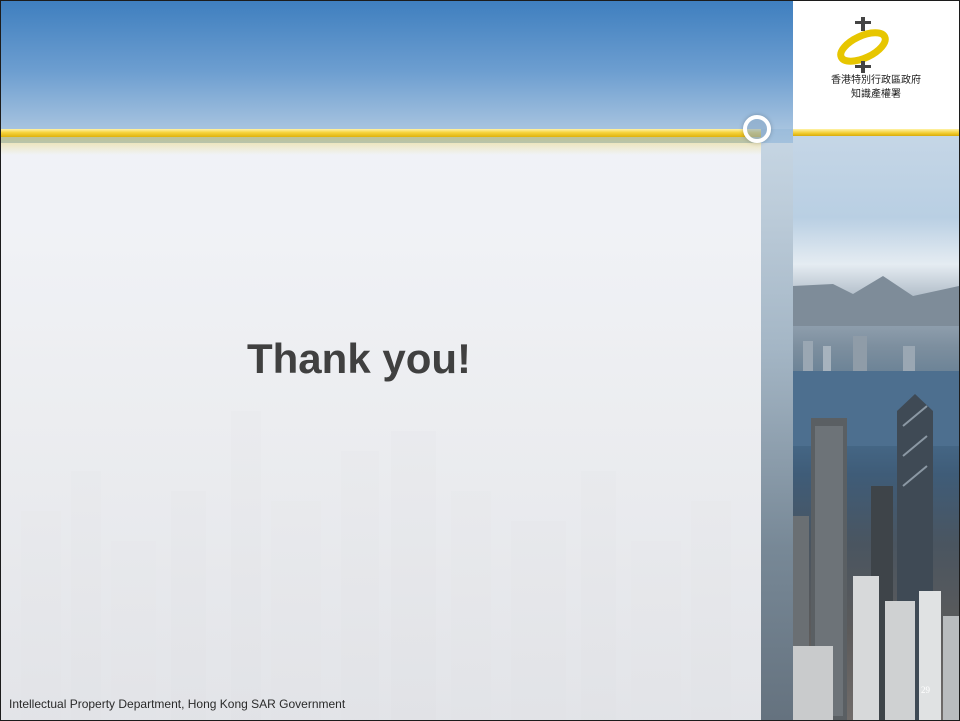  What do you see at coordinates (777, 431) in the screenshot?
I see `side-strip` at bounding box center [777, 431].